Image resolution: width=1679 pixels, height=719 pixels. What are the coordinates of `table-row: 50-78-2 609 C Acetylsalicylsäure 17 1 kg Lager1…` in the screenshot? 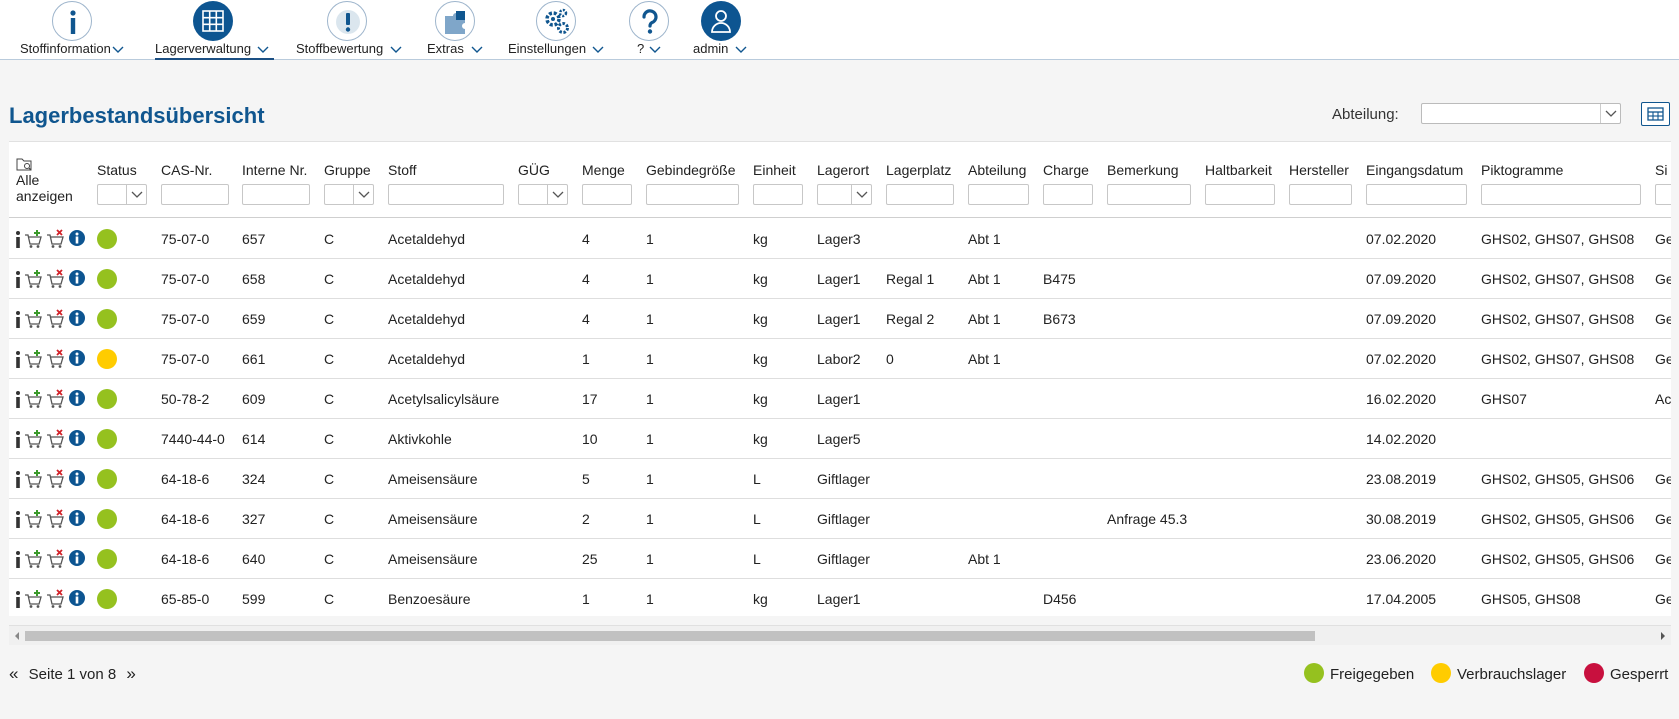 It's located at (840, 399).